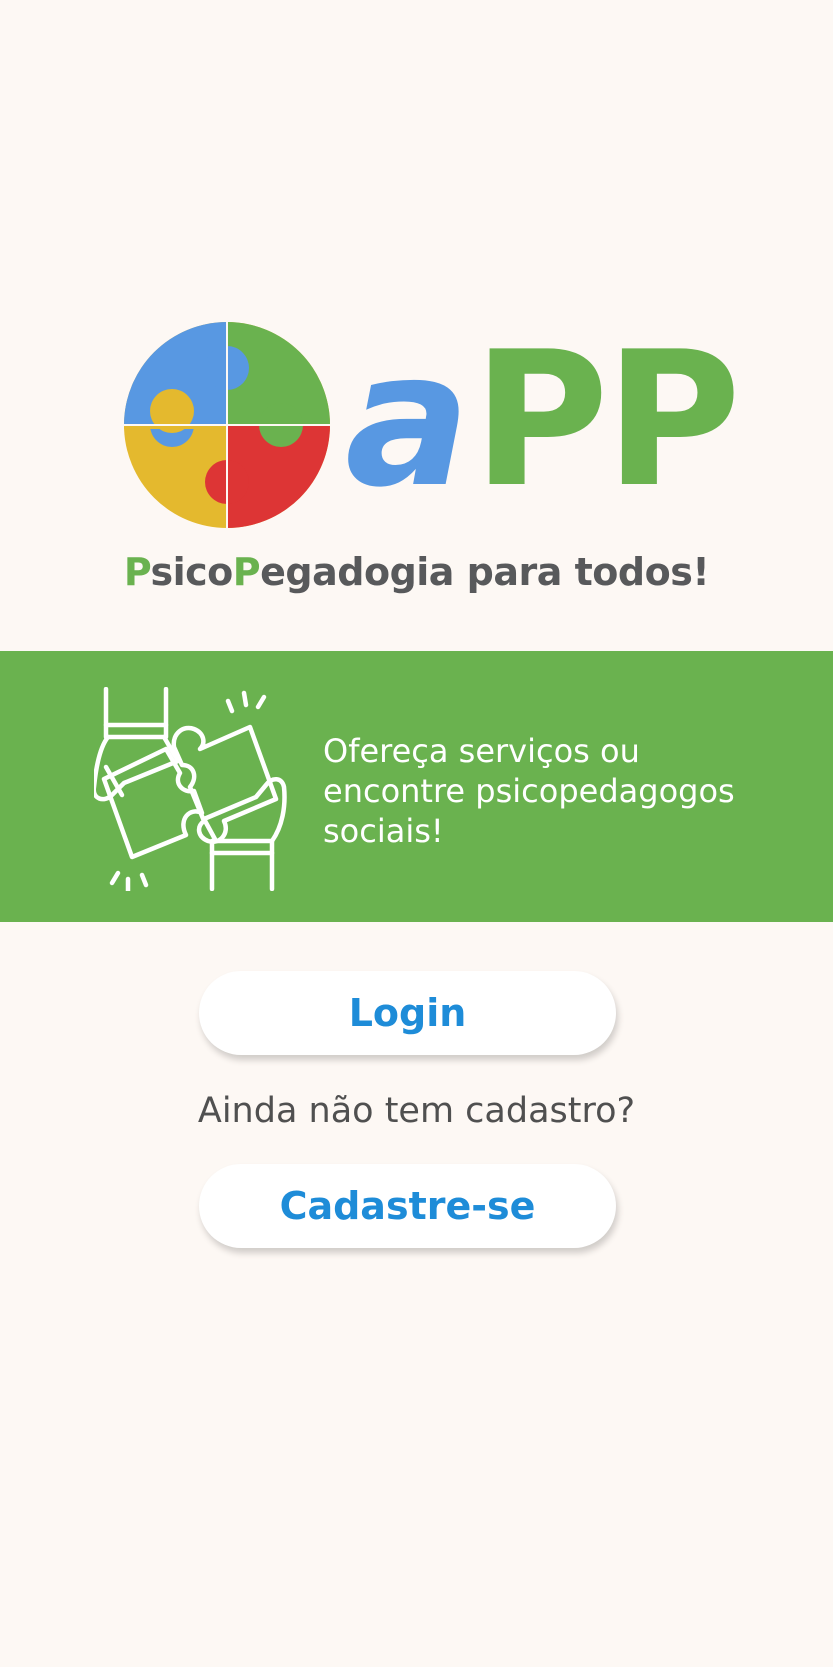 The image size is (833, 1667). What do you see at coordinates (383, 831) in the screenshot?
I see `banner-line-3: sociais!` at bounding box center [383, 831].